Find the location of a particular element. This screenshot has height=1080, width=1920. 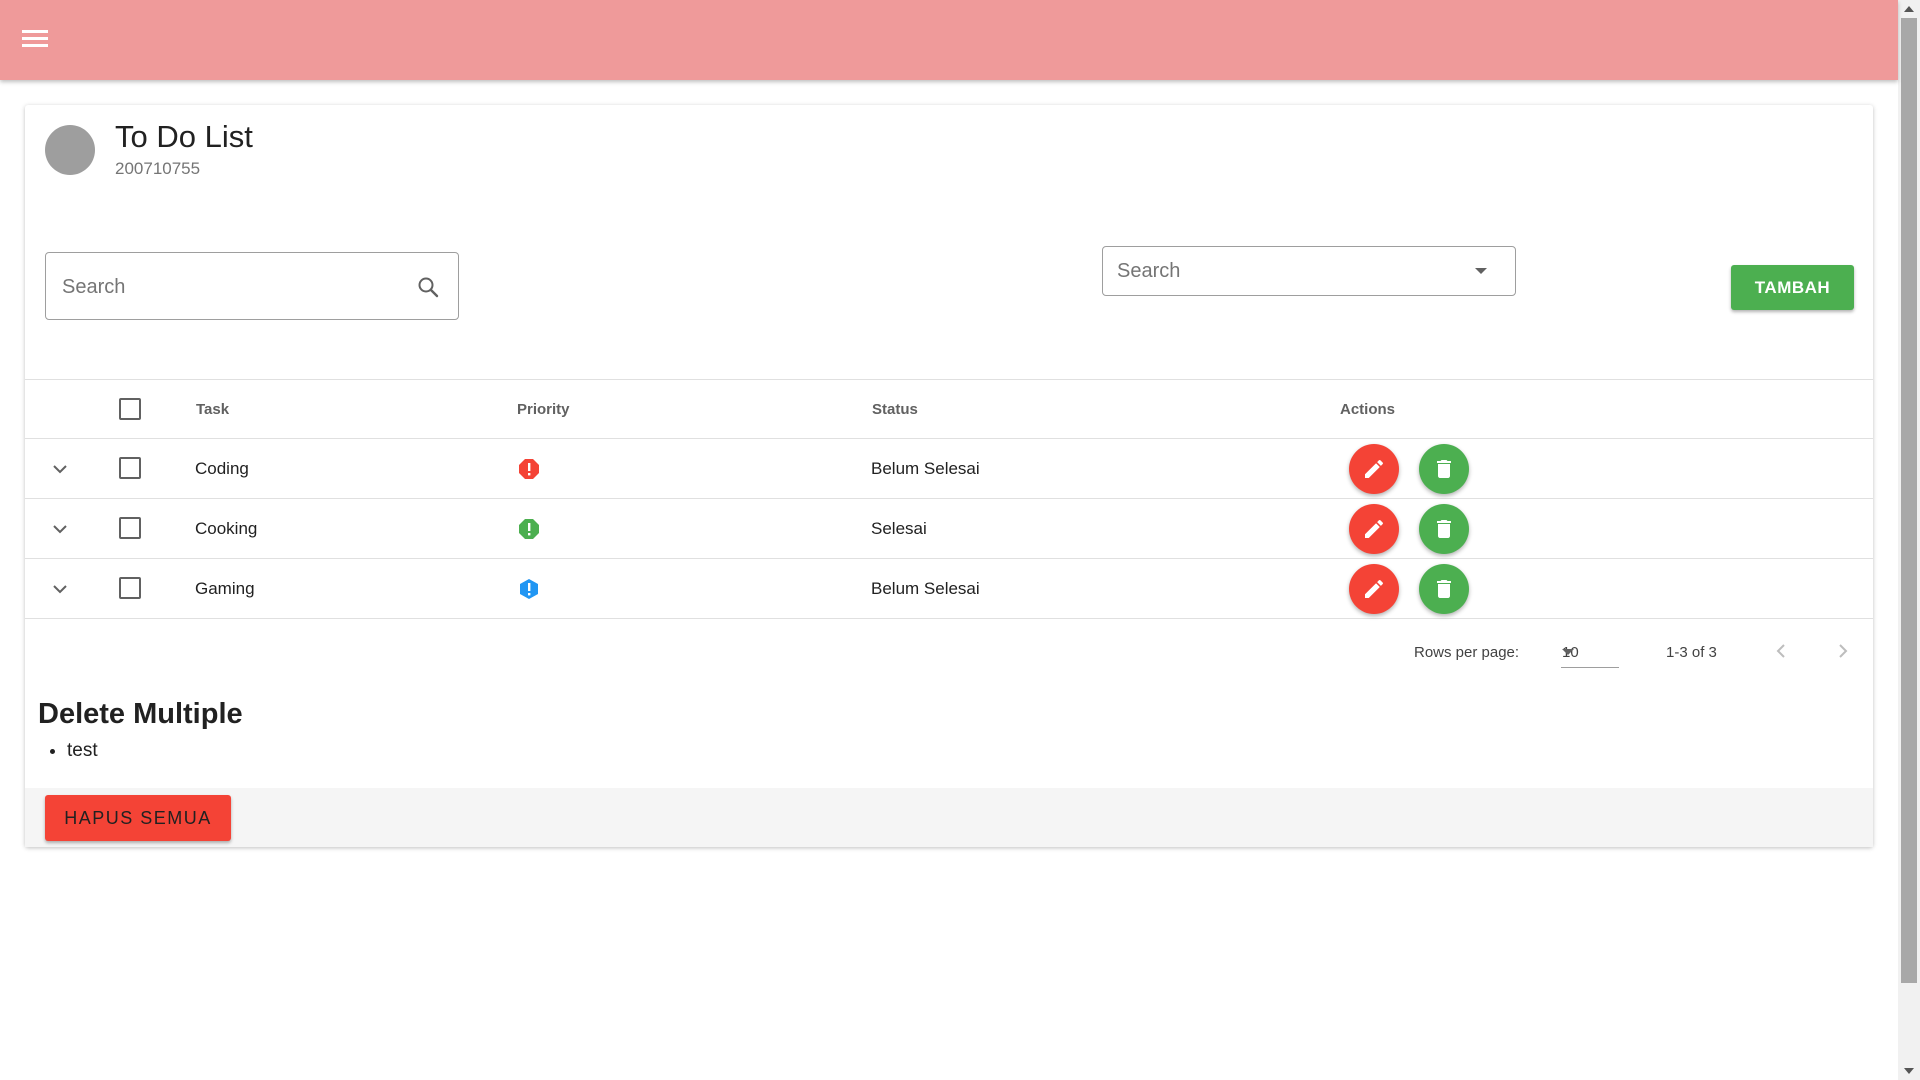

search-input is located at coordinates (232, 287).